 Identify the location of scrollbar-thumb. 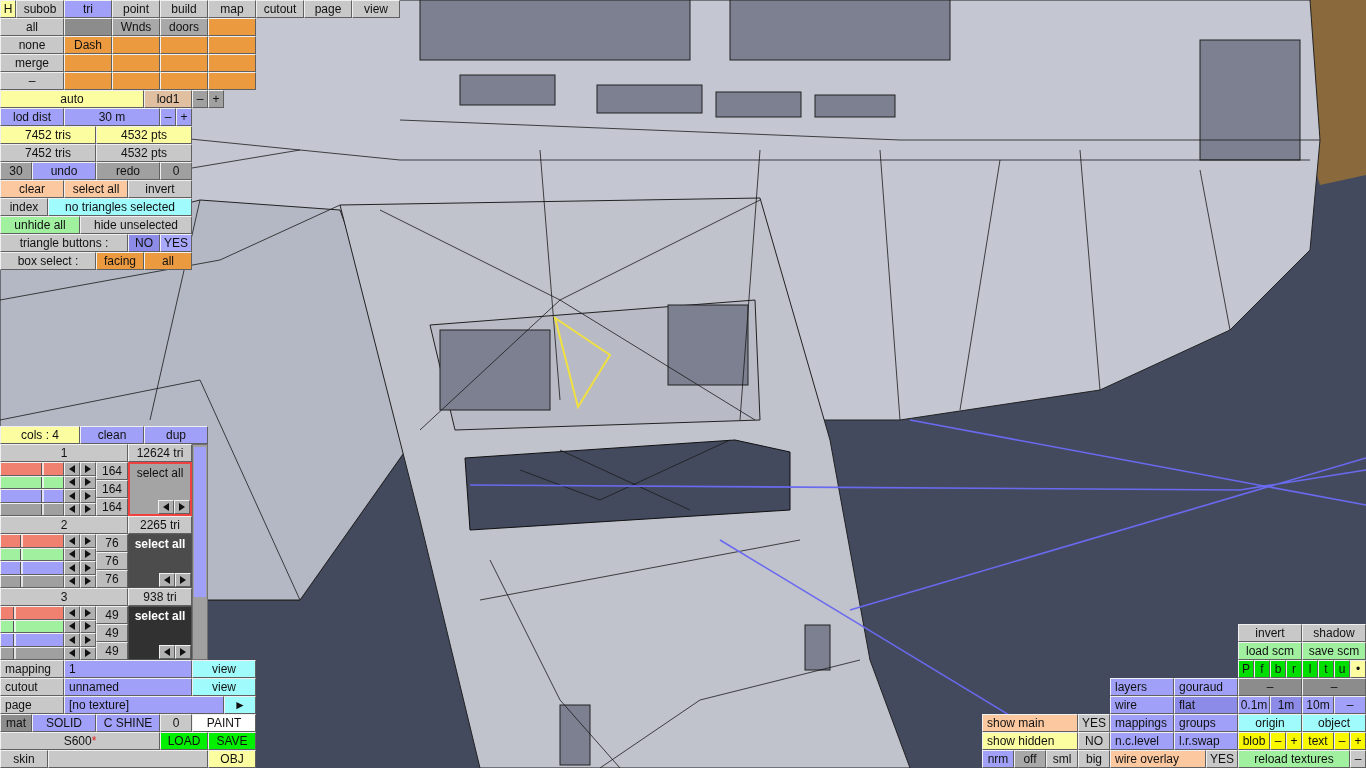
(200, 522).